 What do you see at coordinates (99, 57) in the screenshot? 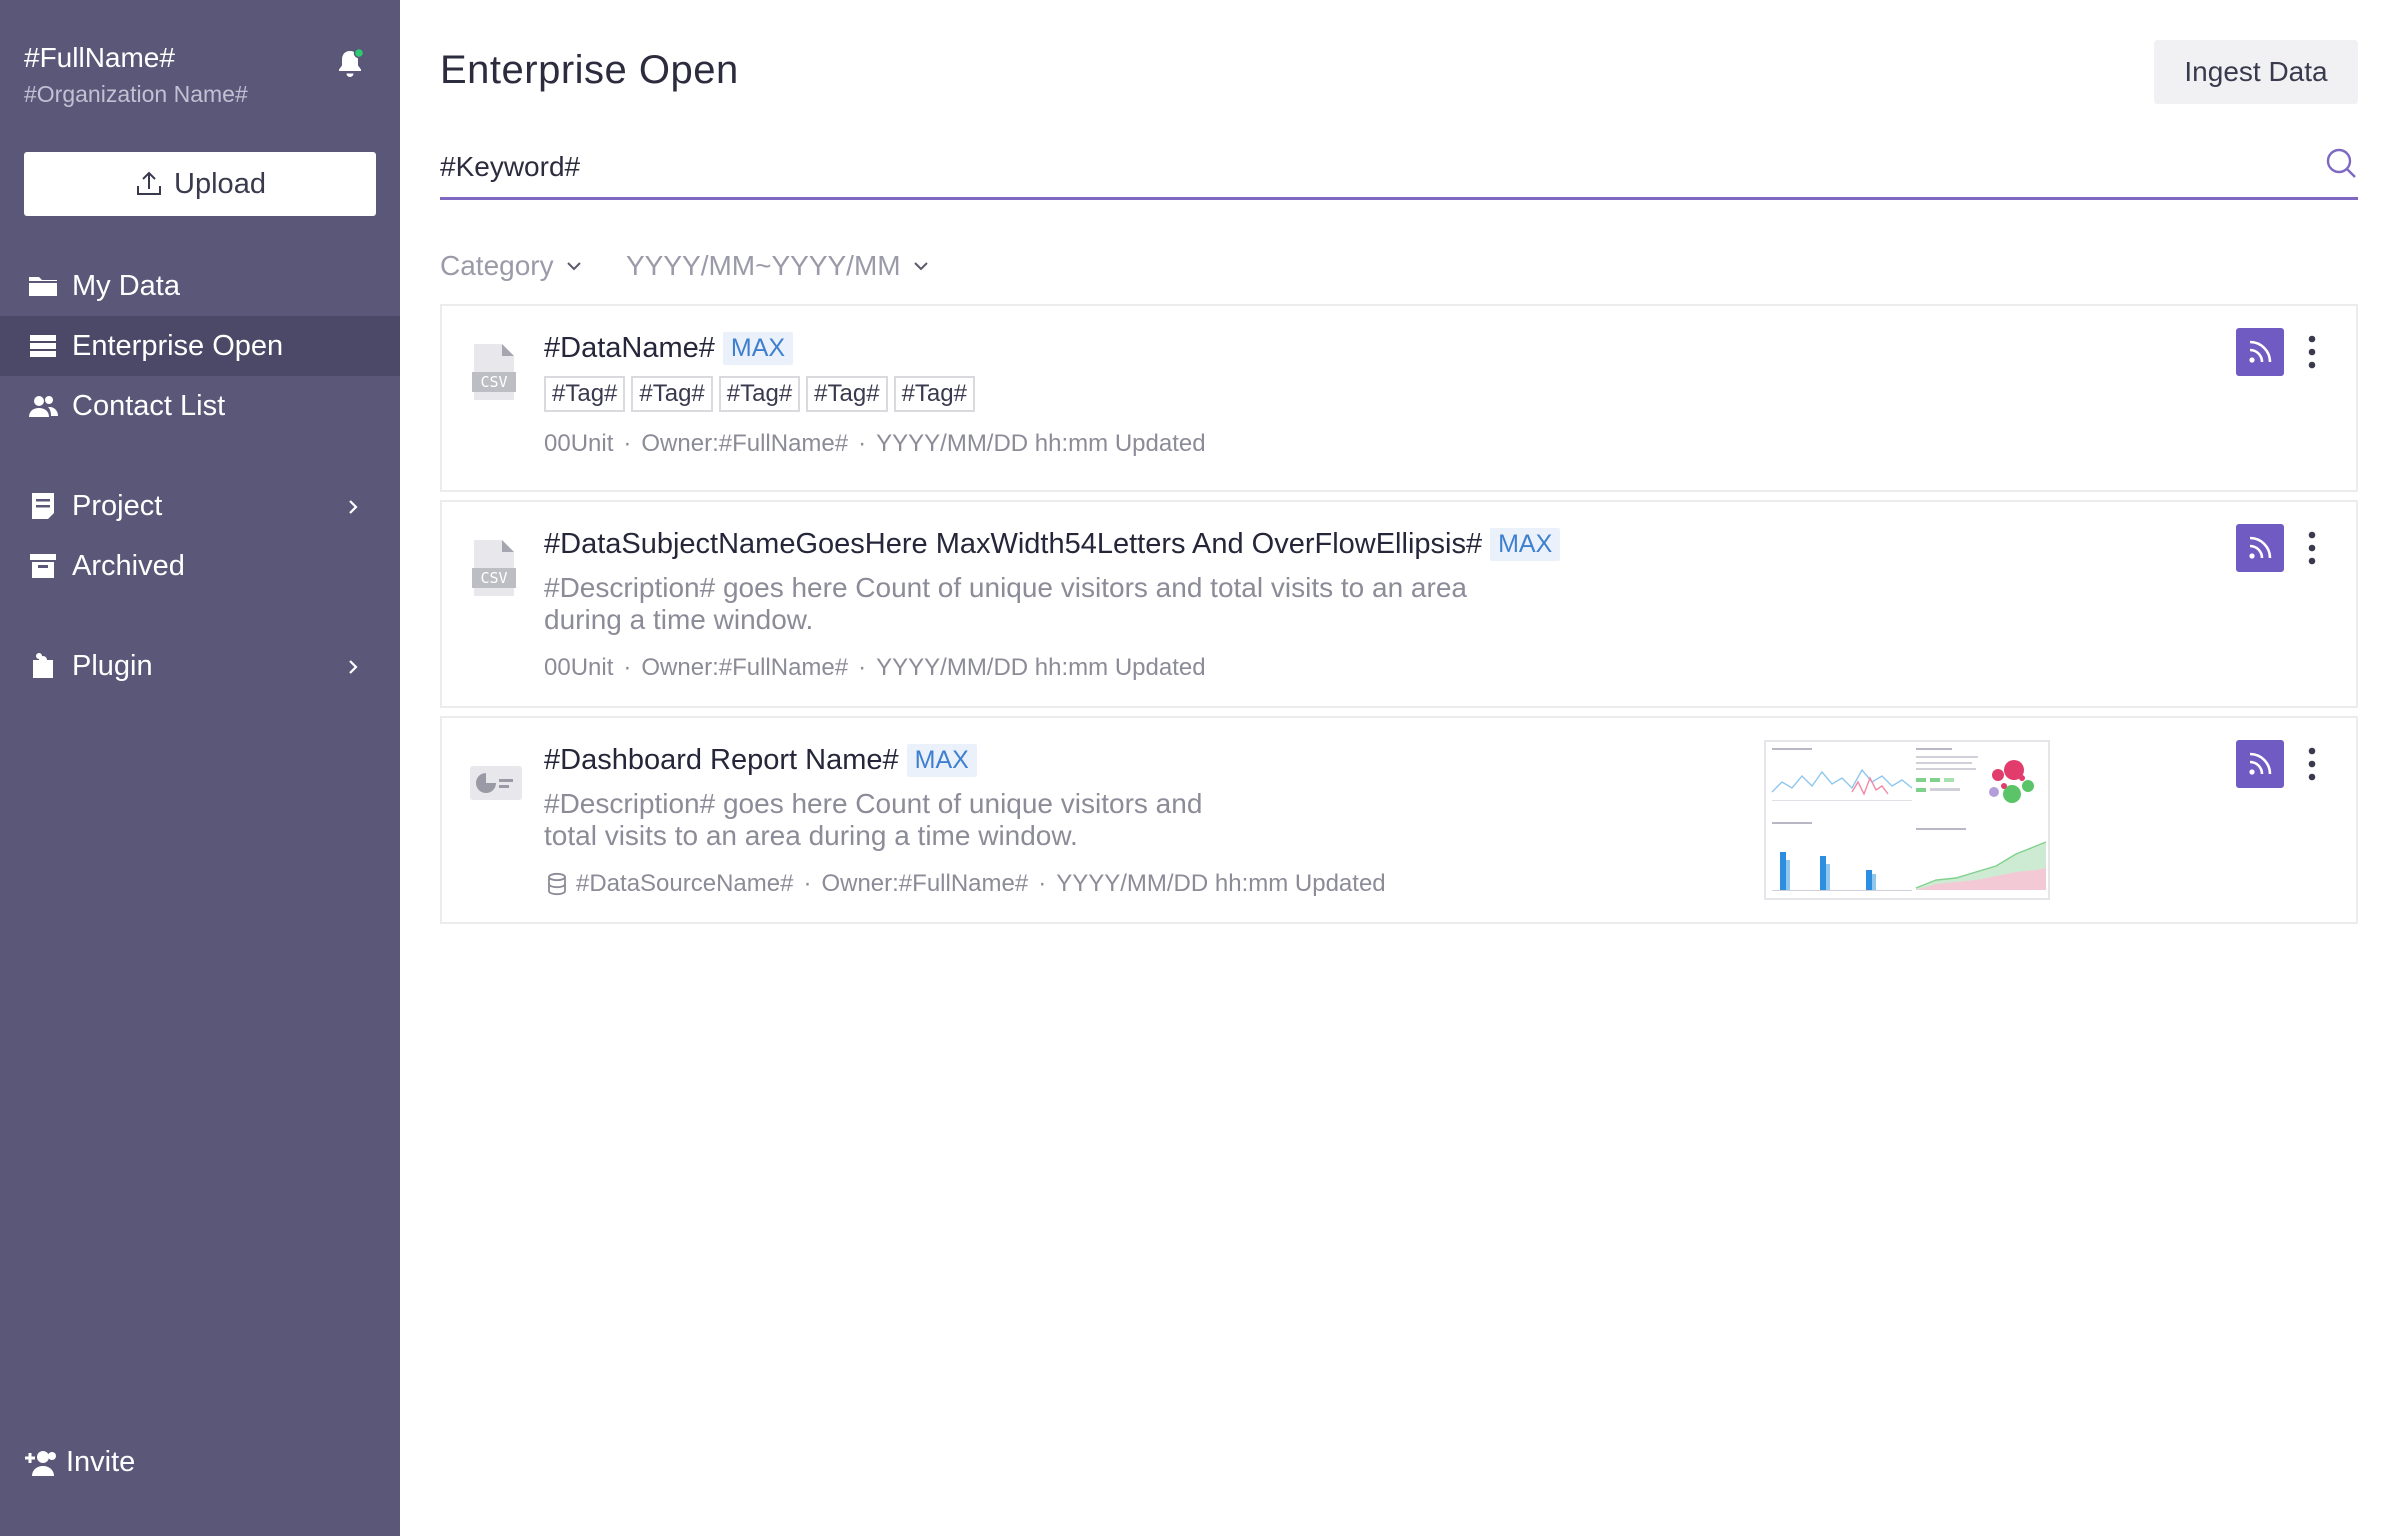
I see `user-name: #FullName#` at bounding box center [99, 57].